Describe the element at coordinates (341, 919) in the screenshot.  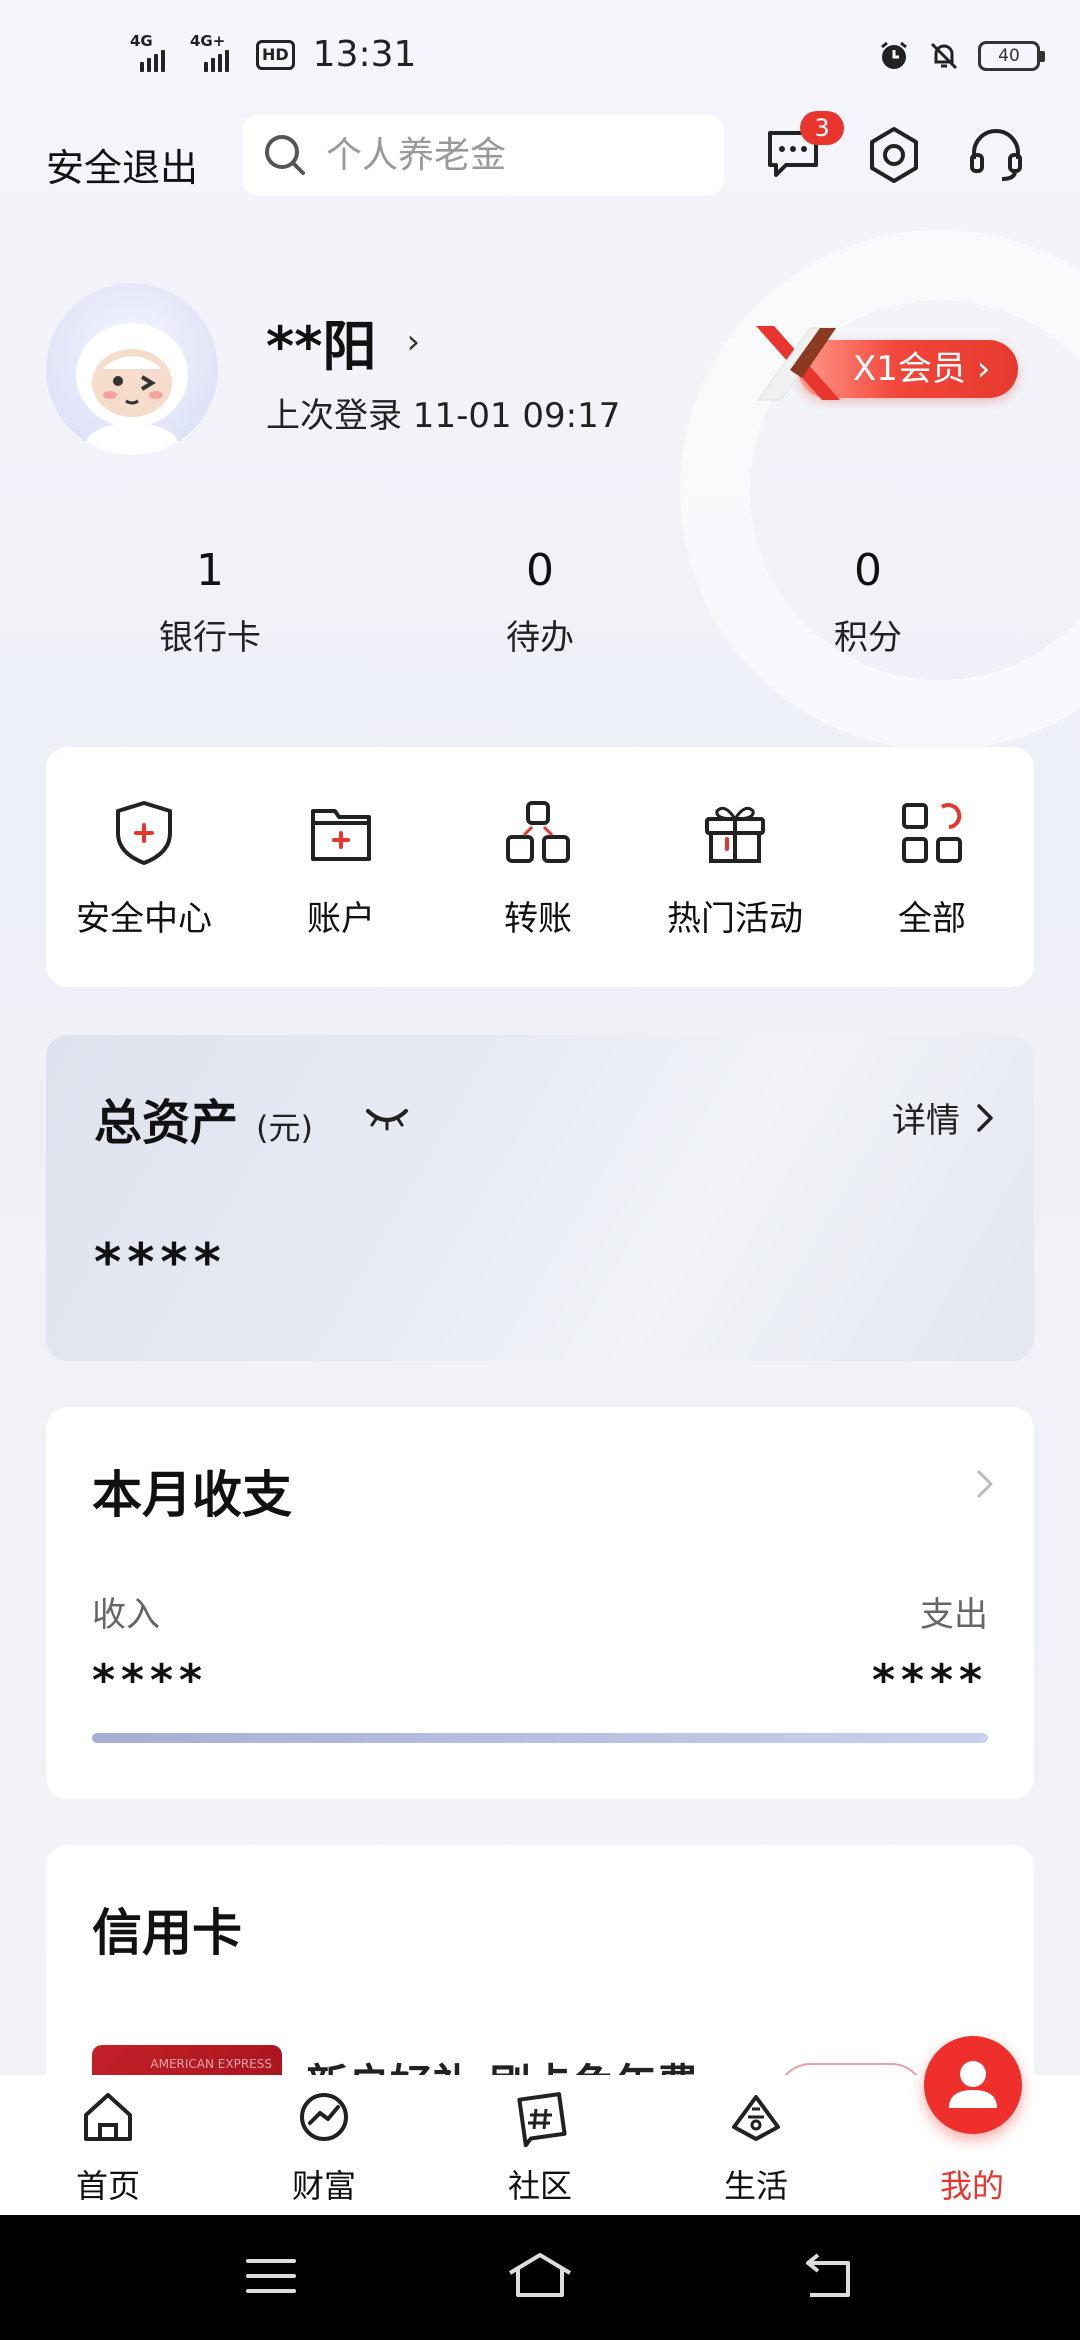
I see `quick-action-label: 账户` at that location.